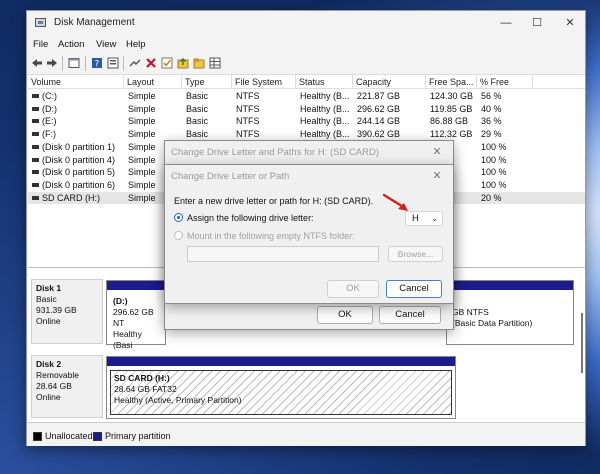 The image size is (600, 474). Describe the element at coordinates (48, 397) in the screenshot. I see `disk-2-state: Online` at that location.